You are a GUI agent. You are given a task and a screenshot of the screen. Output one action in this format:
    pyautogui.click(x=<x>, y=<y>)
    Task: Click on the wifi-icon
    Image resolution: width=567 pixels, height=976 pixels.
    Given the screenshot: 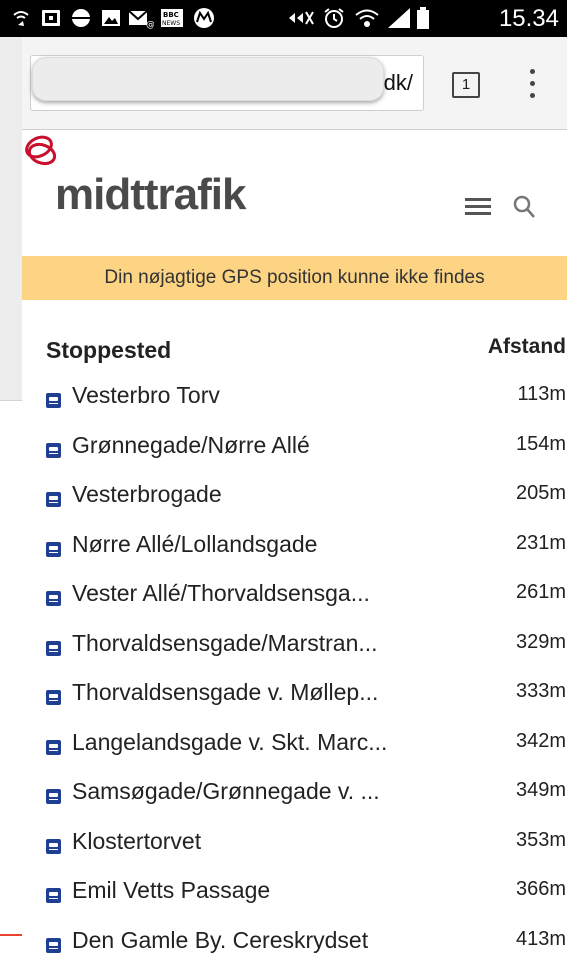 What is the action you would take?
    pyautogui.click(x=367, y=18)
    